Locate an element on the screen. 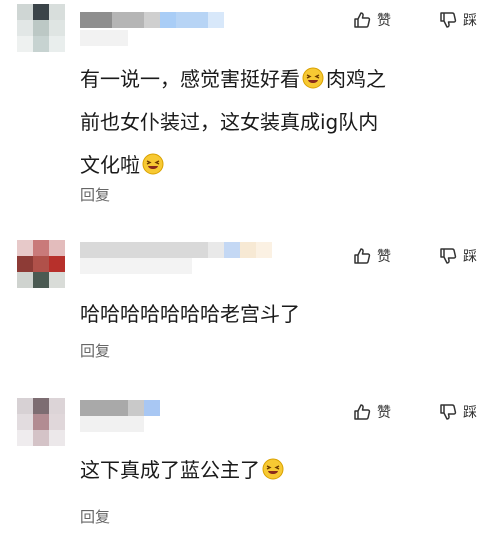 The width and height of the screenshot is (502, 548). comment-text: 这下真成了蓝公主了 is located at coordinates (282, 470).